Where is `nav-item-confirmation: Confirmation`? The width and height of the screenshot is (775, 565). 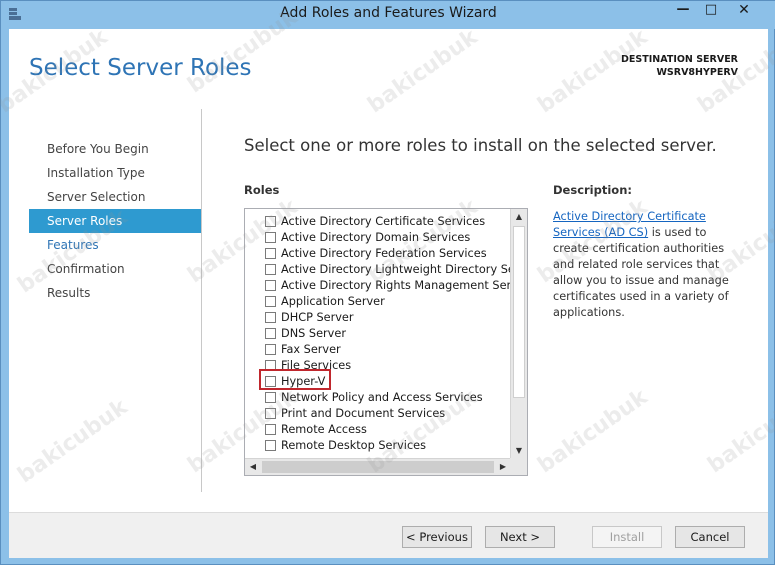
nav-item-confirmation: Confirmation is located at coordinates (86, 269).